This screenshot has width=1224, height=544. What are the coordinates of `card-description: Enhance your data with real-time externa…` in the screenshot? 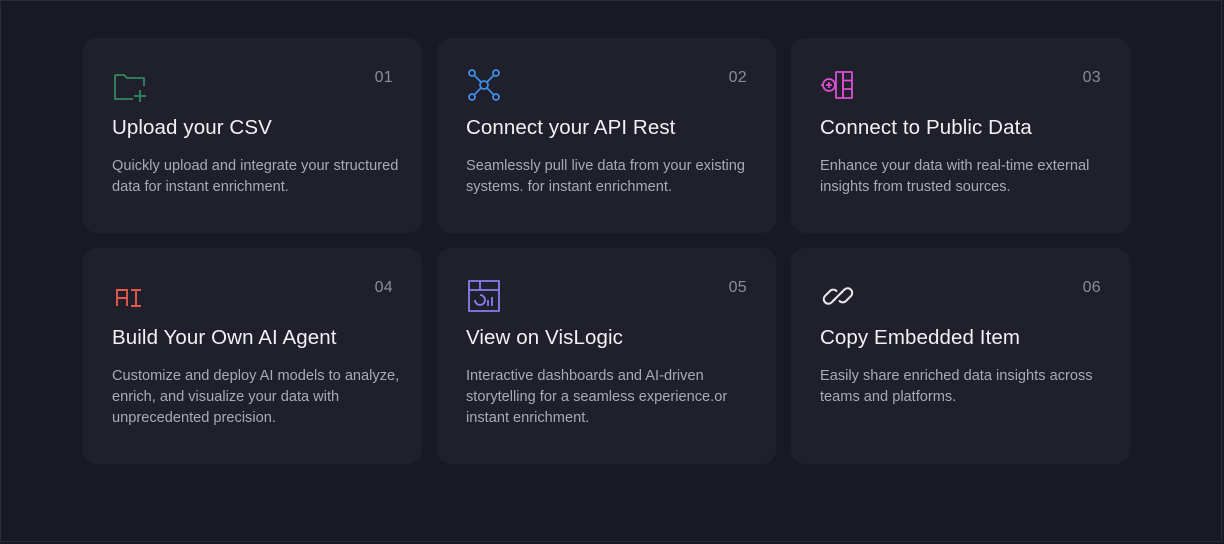 It's located at (955, 176).